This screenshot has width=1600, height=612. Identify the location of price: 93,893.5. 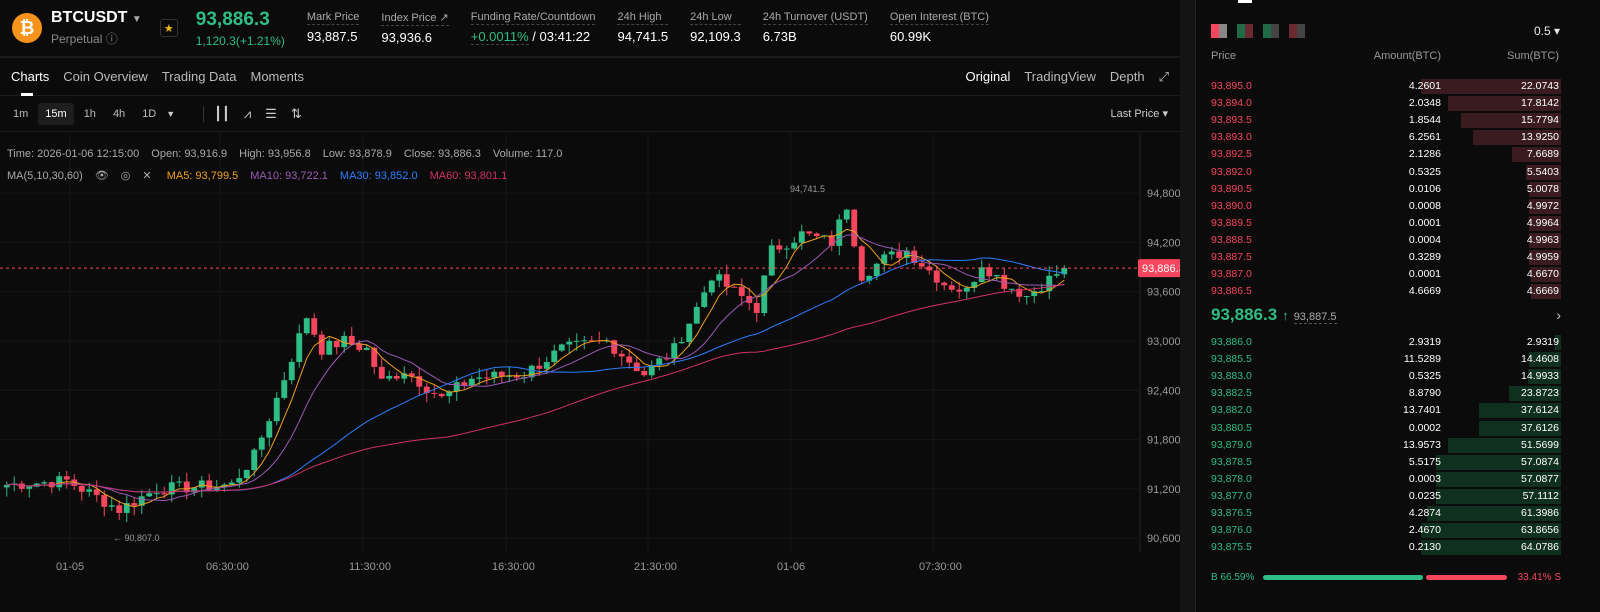
(1231, 120).